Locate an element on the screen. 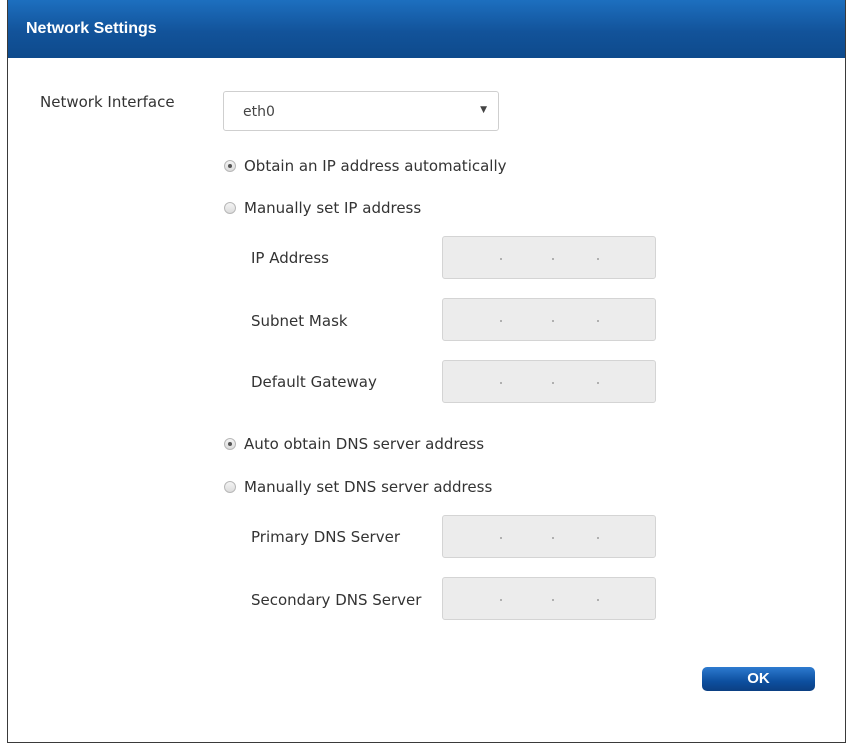 The image size is (853, 744). network-interface-select: eth0 ▼ is located at coordinates (361, 111).